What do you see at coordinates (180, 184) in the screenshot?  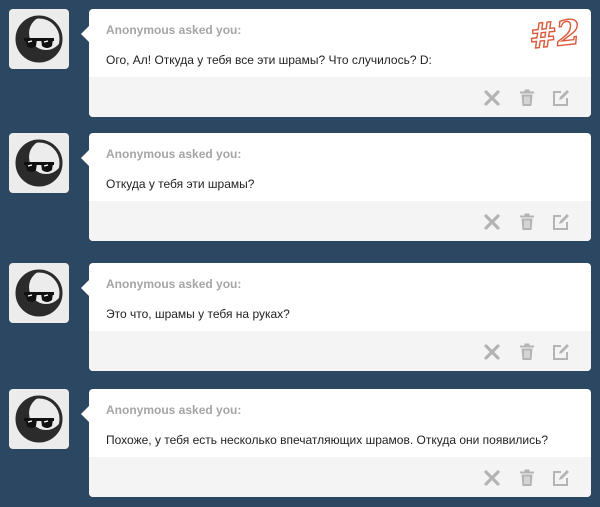 I see `question-text: Откуда у тебя эти шрамы?` at bounding box center [180, 184].